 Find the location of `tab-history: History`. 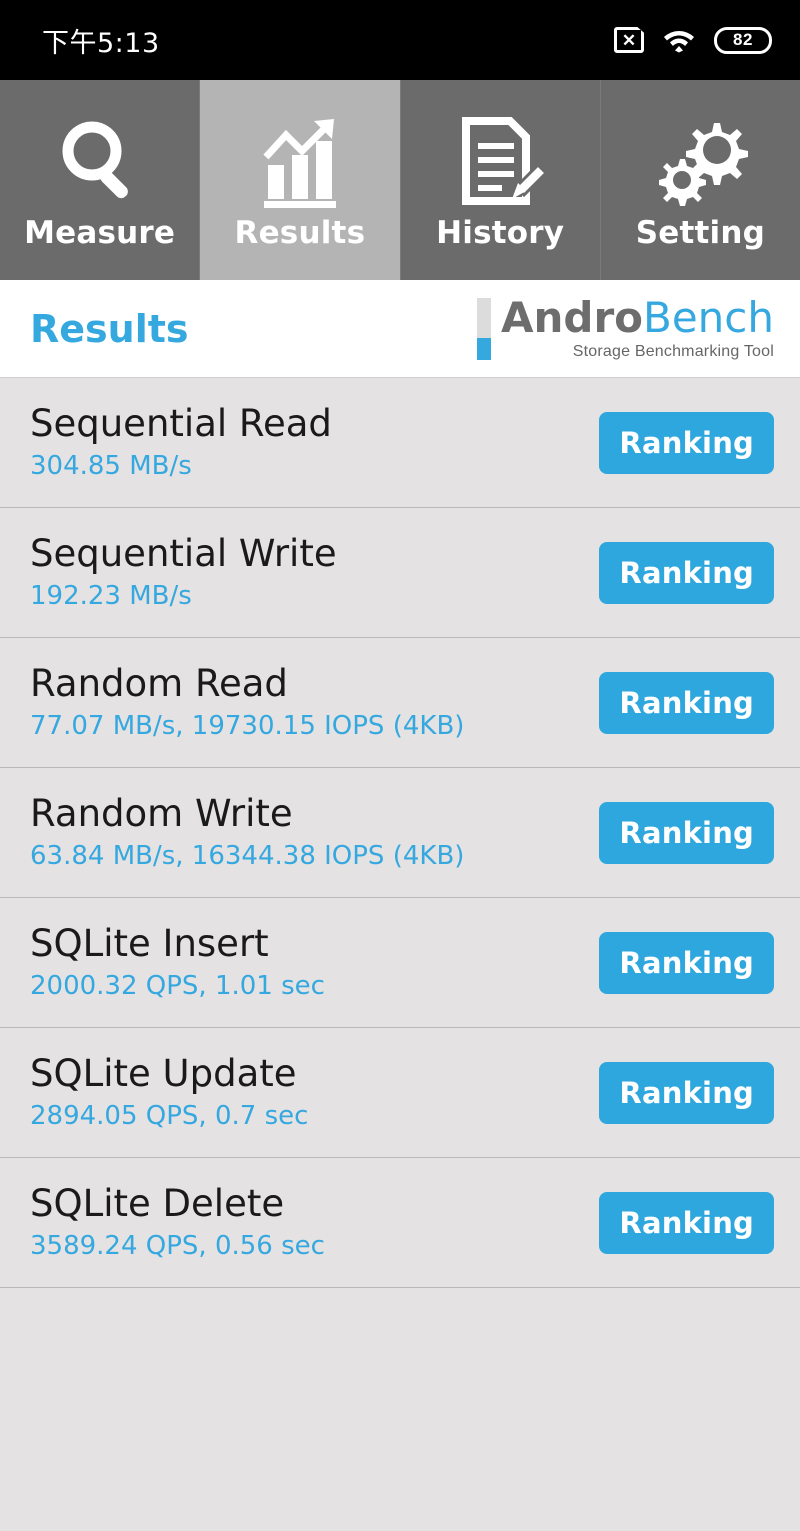

tab-history: History is located at coordinates (500, 180).